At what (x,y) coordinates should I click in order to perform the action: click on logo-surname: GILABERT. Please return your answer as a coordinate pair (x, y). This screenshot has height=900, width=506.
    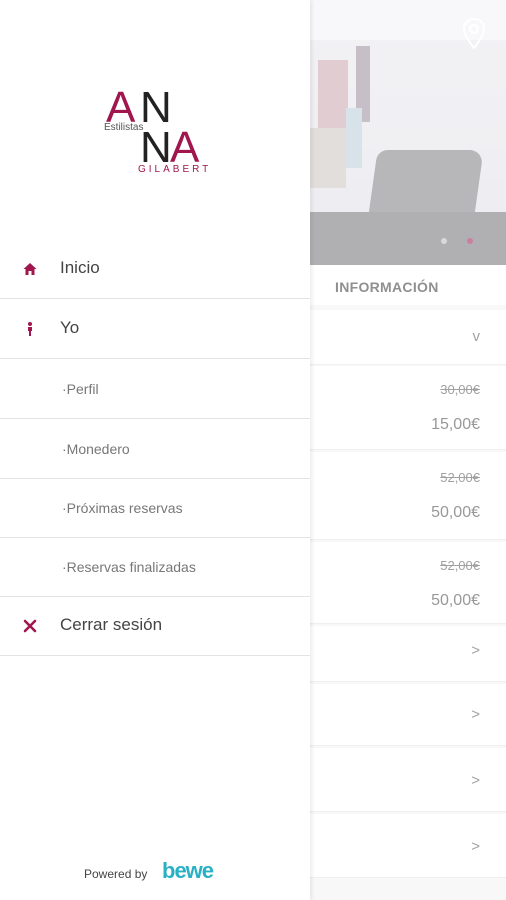
    Looking at the image, I should click on (175, 169).